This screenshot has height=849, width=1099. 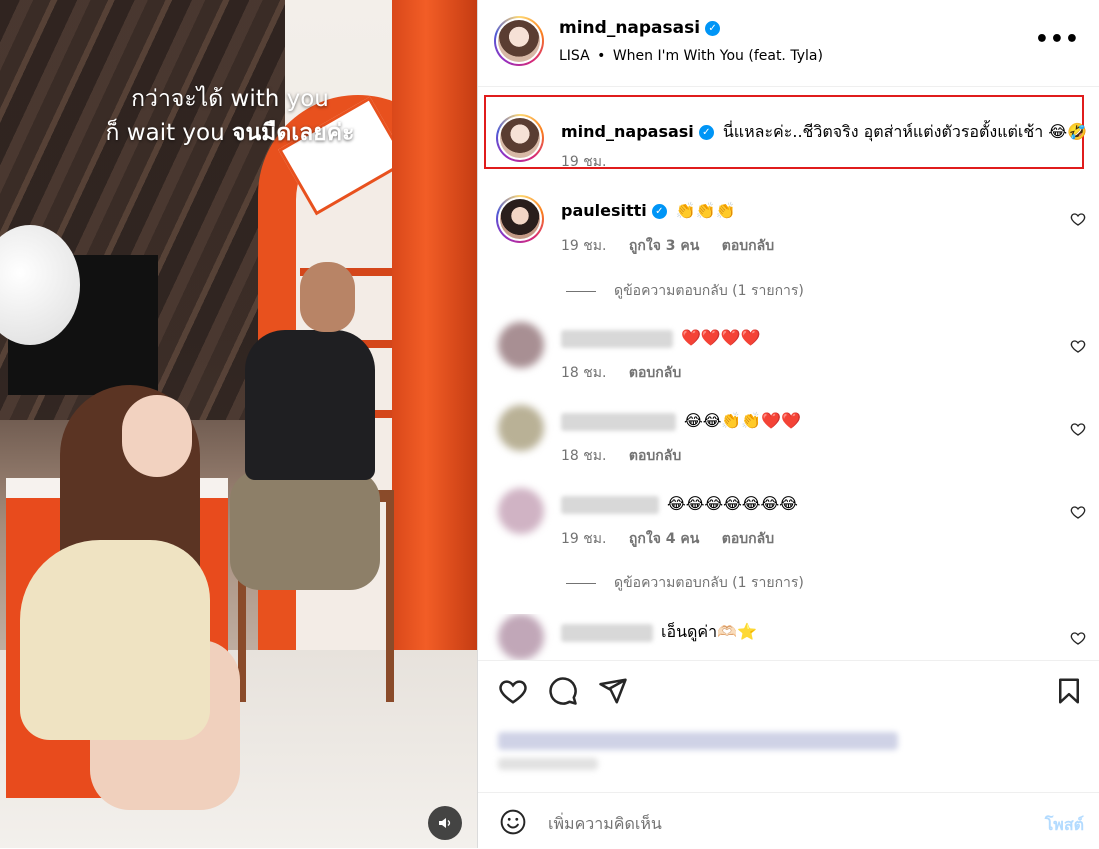 I want to click on action-bar, so click(x=788, y=690).